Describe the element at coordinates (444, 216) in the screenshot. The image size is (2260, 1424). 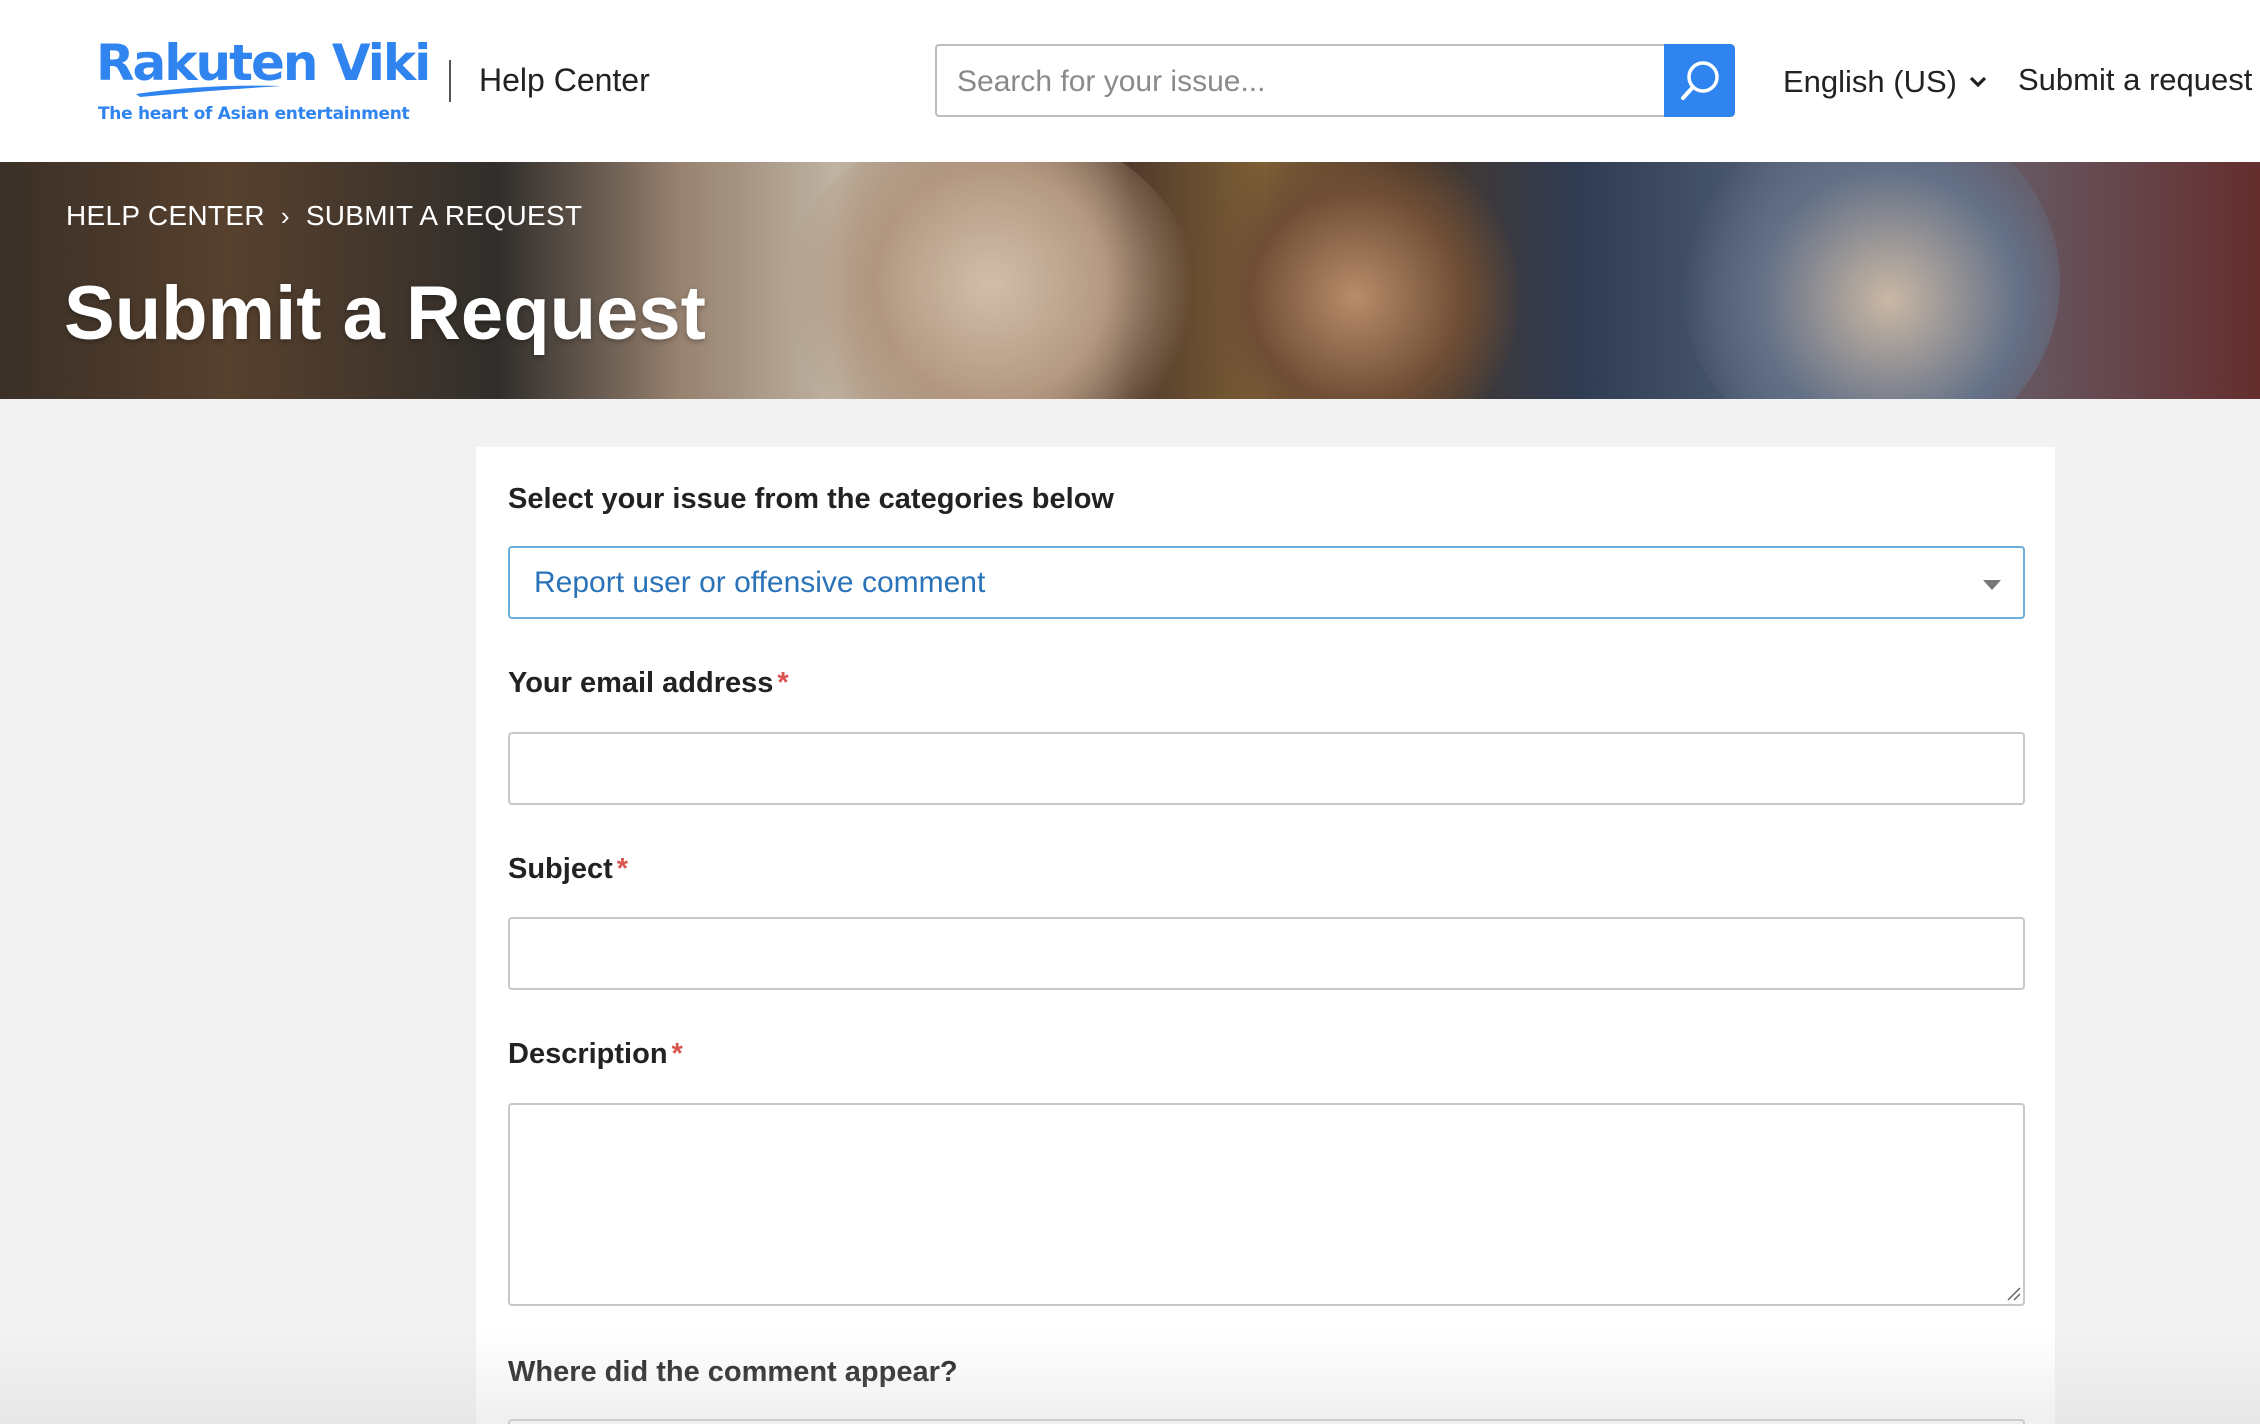
I see `breadcrumb-submit-request: SUBMIT A REQUEST` at that location.